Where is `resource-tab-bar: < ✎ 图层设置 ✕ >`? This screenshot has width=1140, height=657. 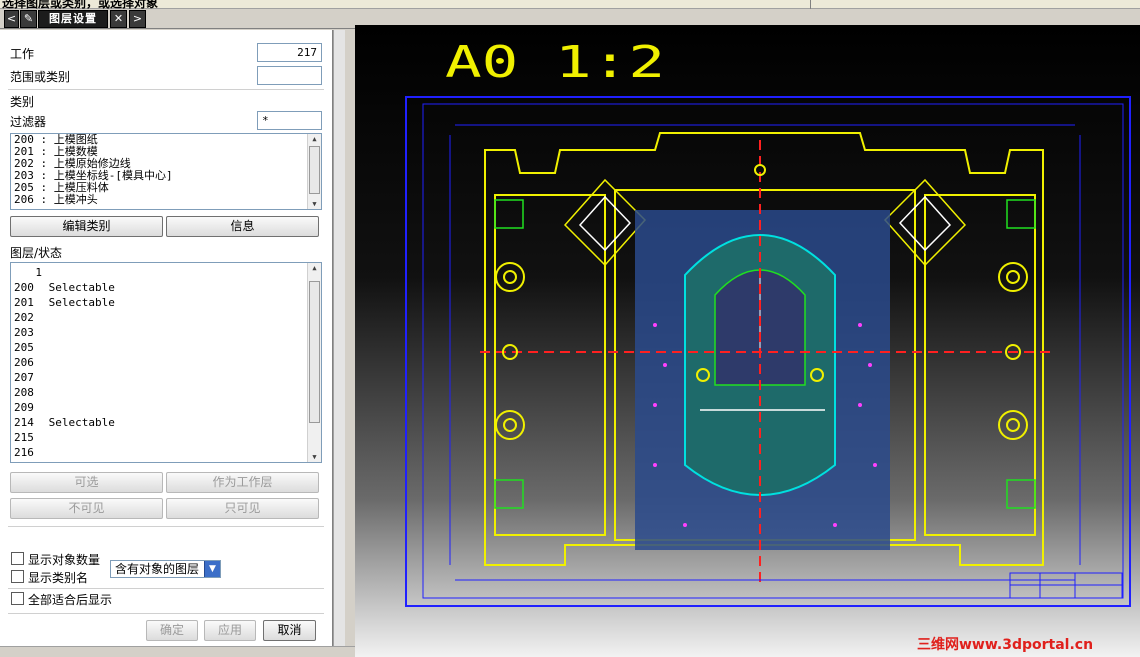 resource-tab-bar: < ✎ 图层设置 ✕ > is located at coordinates (177, 19).